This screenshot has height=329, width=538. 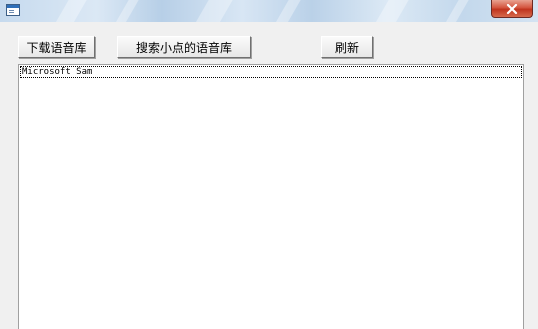 I want to click on download-voice-library-button: 下载语音库, so click(x=56, y=47).